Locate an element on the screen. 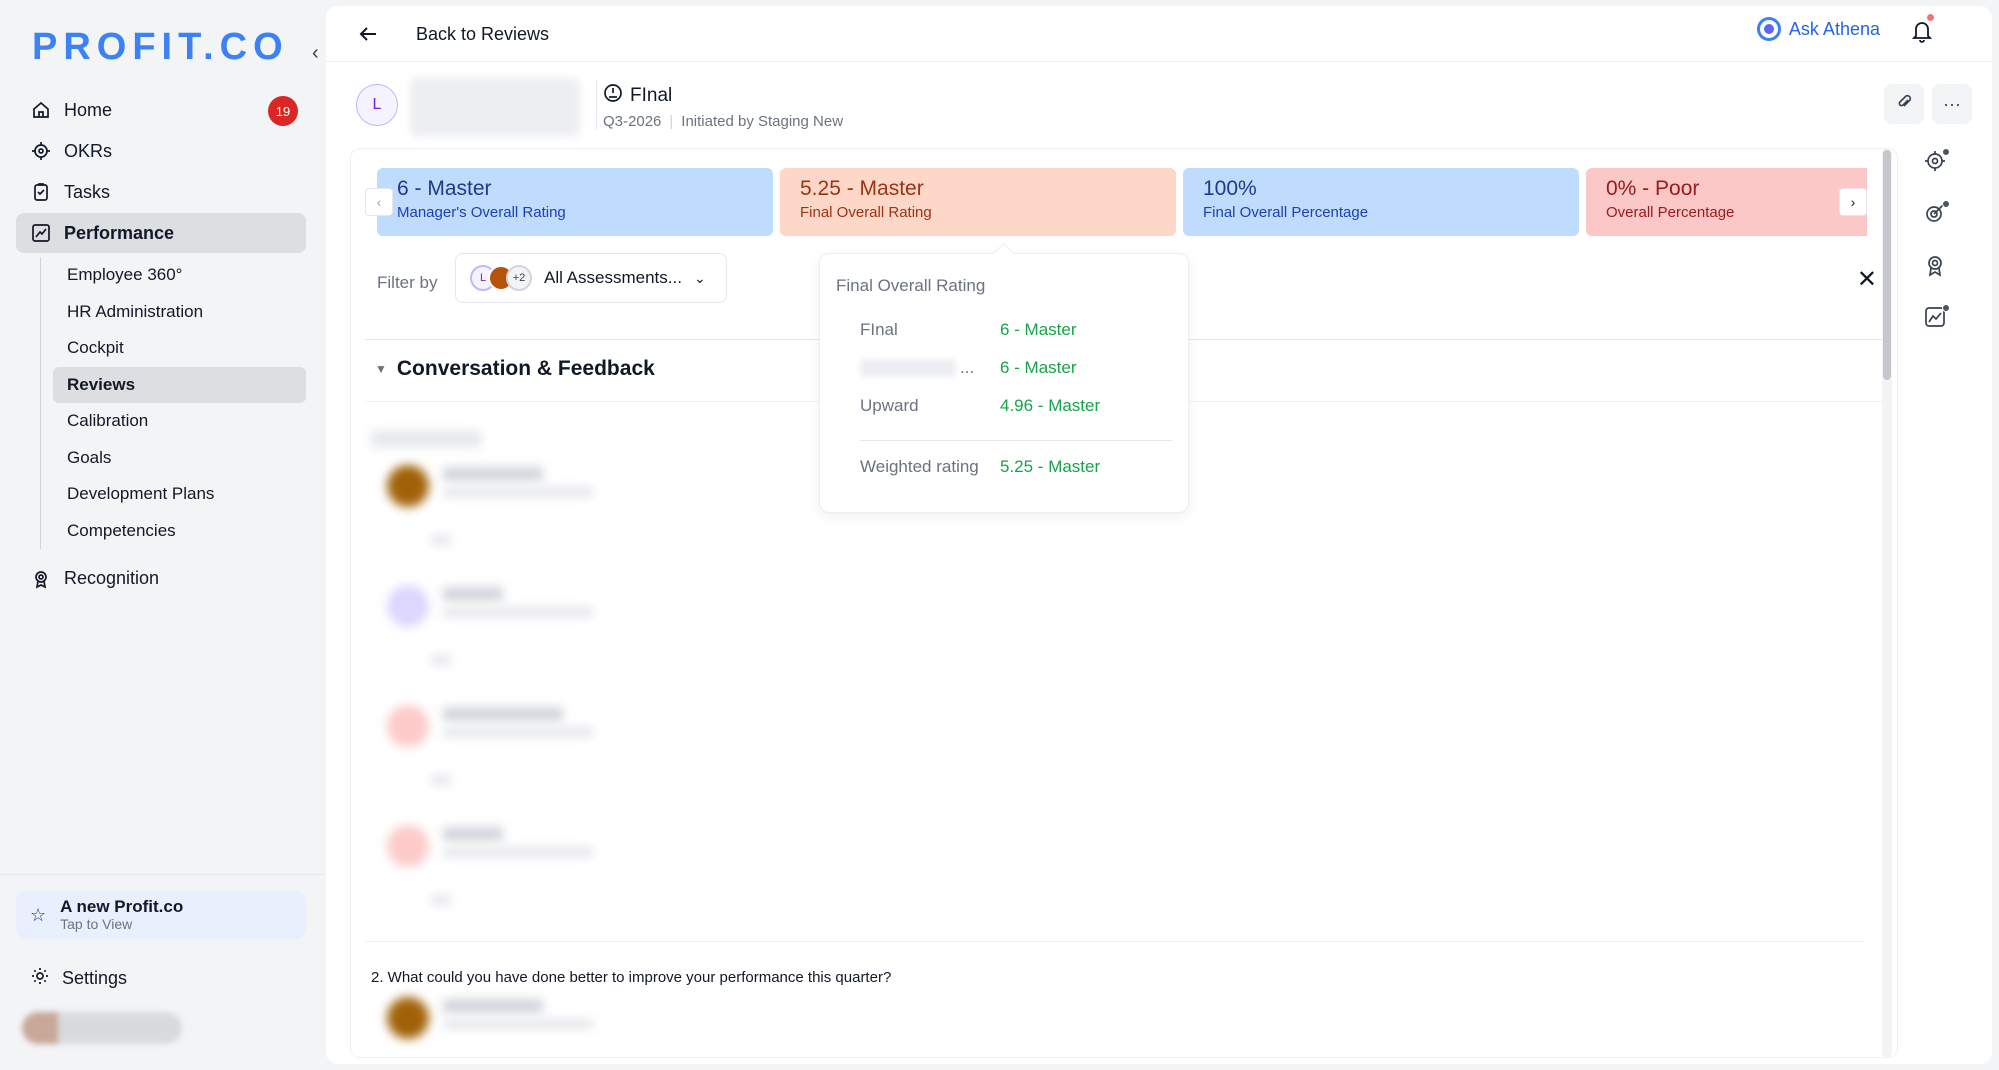  sidebar-item-performance: Performance is located at coordinates (161, 233).